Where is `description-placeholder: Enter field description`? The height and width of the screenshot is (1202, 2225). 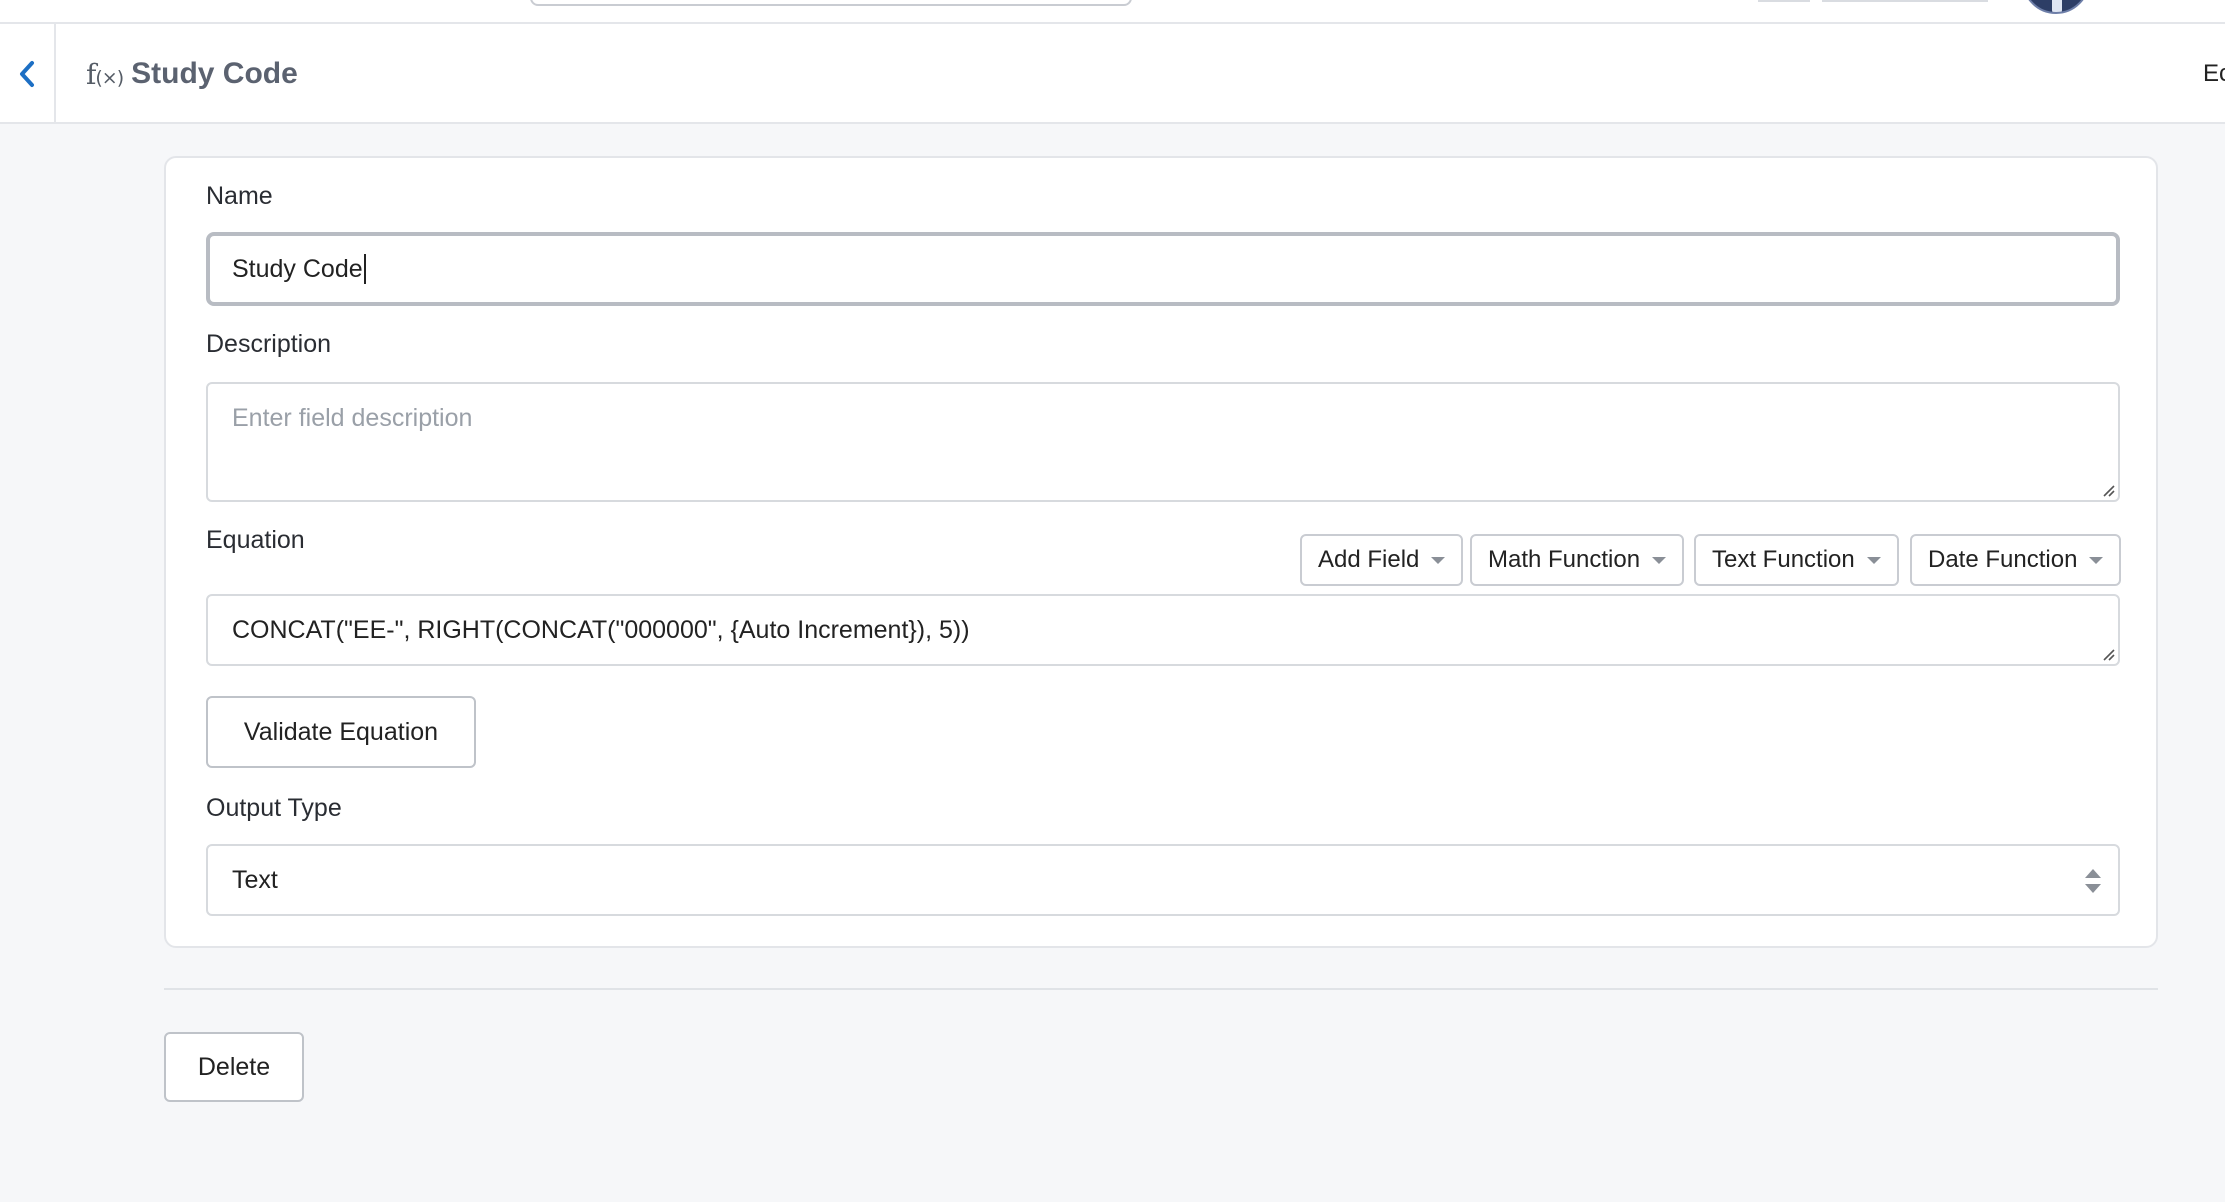 description-placeholder: Enter field description is located at coordinates (352, 418).